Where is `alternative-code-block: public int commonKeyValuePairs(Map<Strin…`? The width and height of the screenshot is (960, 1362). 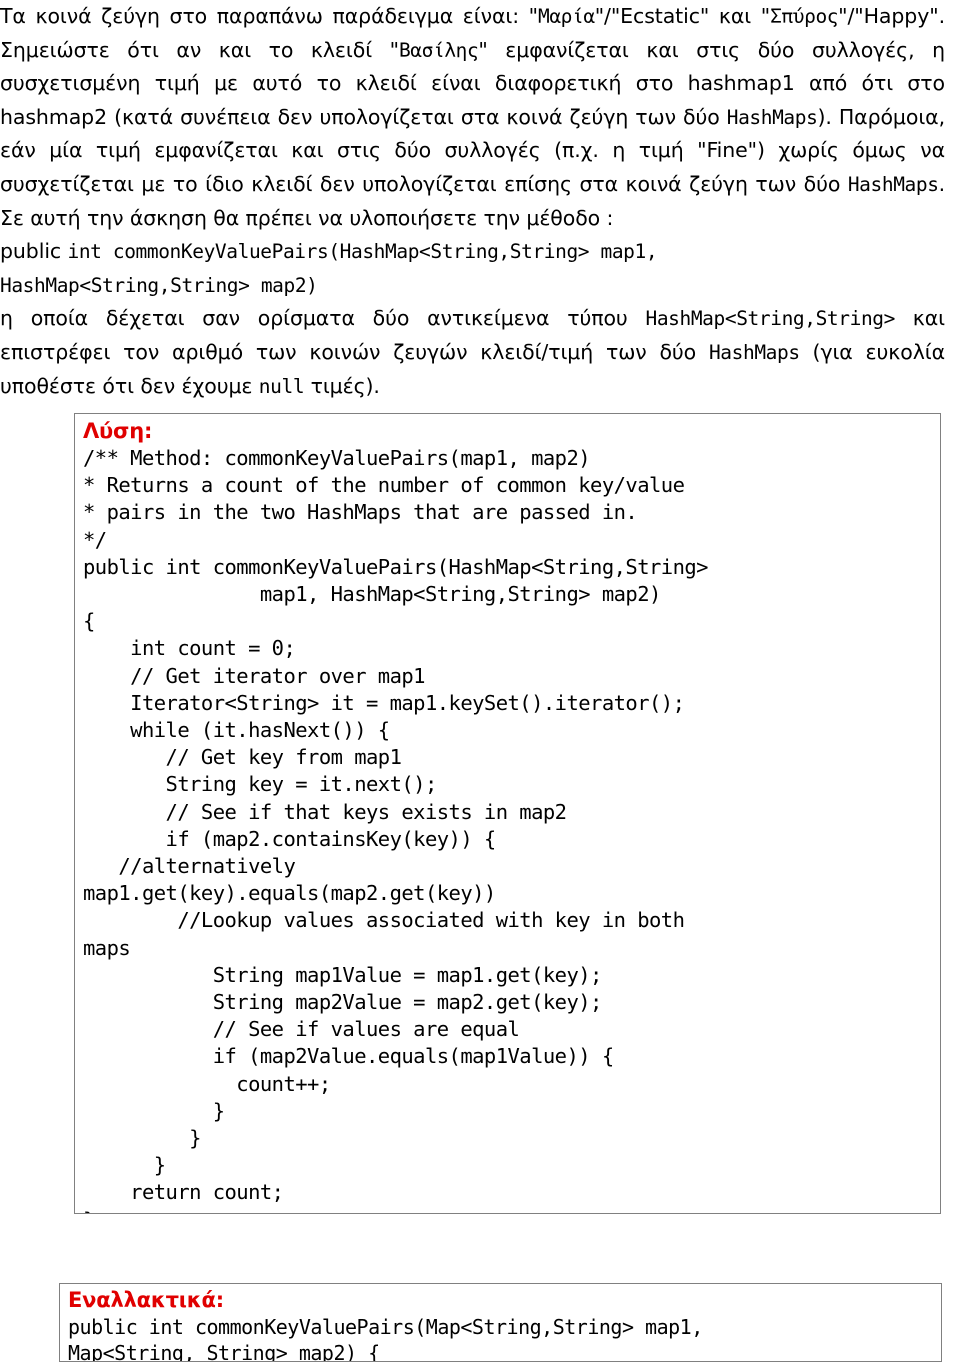 alternative-code-block: public int commonKeyValuePairs(Map<Strin… is located at coordinates (385, 1338).